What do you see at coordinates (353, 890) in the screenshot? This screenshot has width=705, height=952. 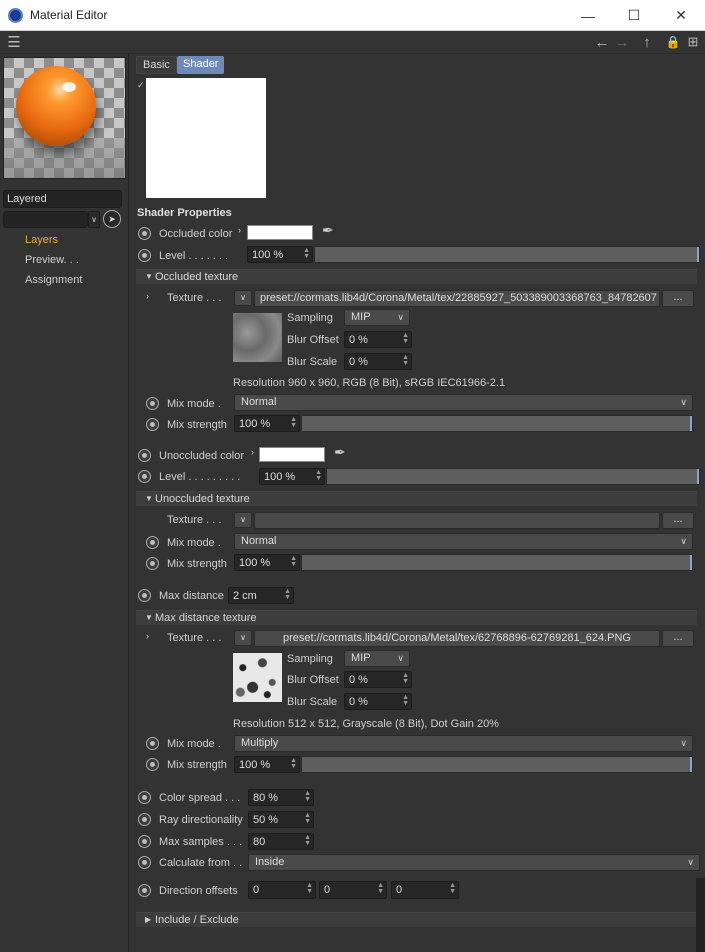 I see `direction-offset-y-field: 0 ▲ ▼` at bounding box center [353, 890].